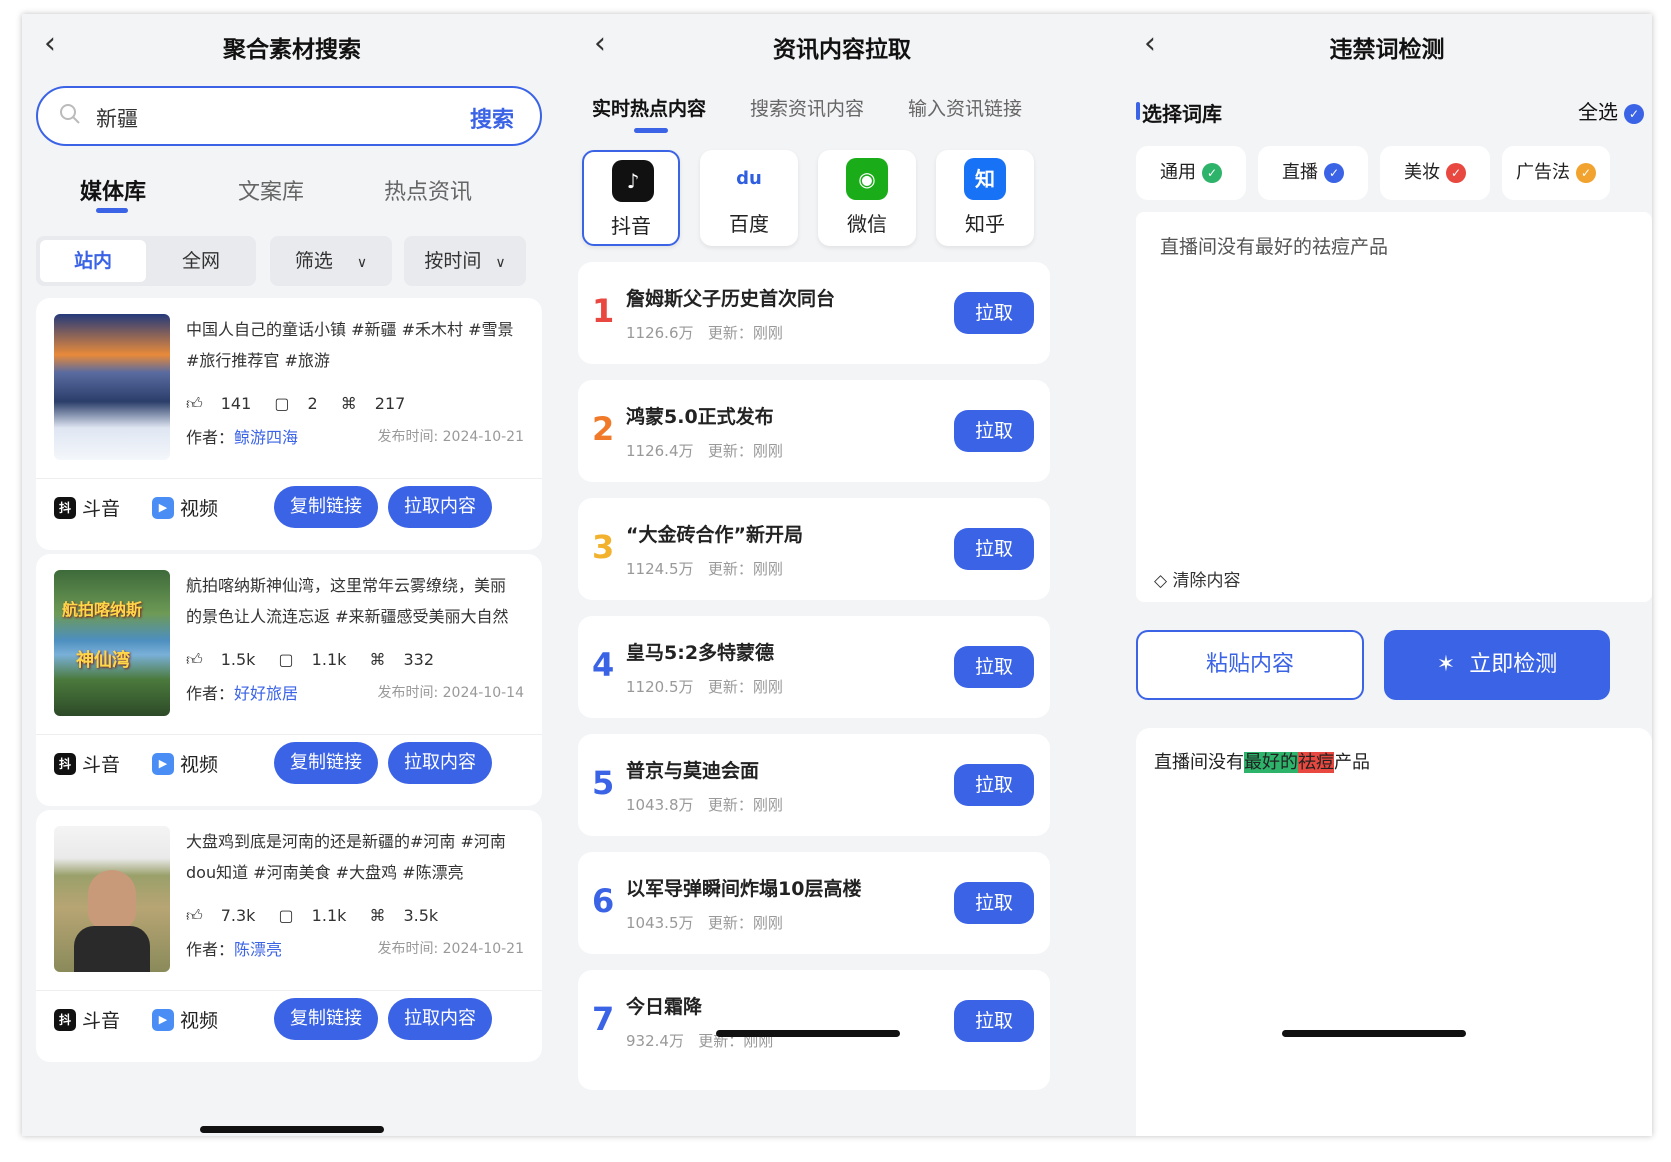 This screenshot has width=1671, height=1162. I want to click on card-author: 作者：好好旅居, so click(242, 692).